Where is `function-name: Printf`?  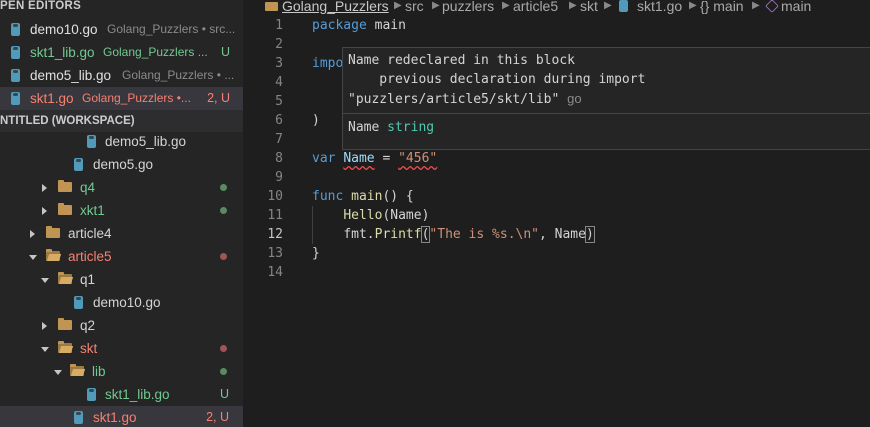 function-name: Printf is located at coordinates (398, 234).